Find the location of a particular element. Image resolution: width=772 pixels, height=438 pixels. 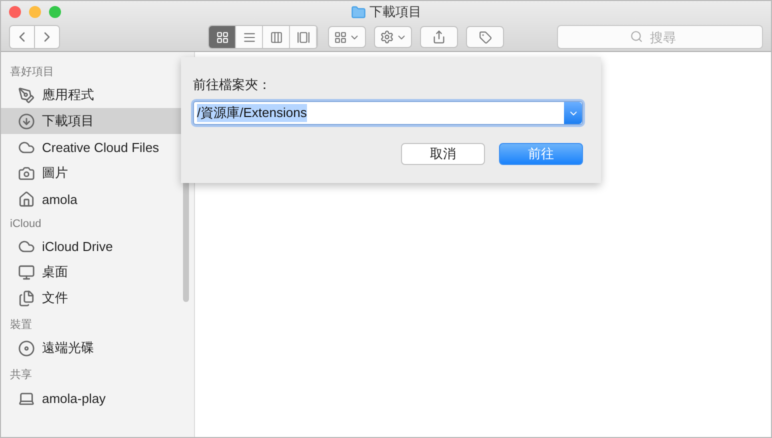

sidebar-item: 桌面 is located at coordinates (91, 272).